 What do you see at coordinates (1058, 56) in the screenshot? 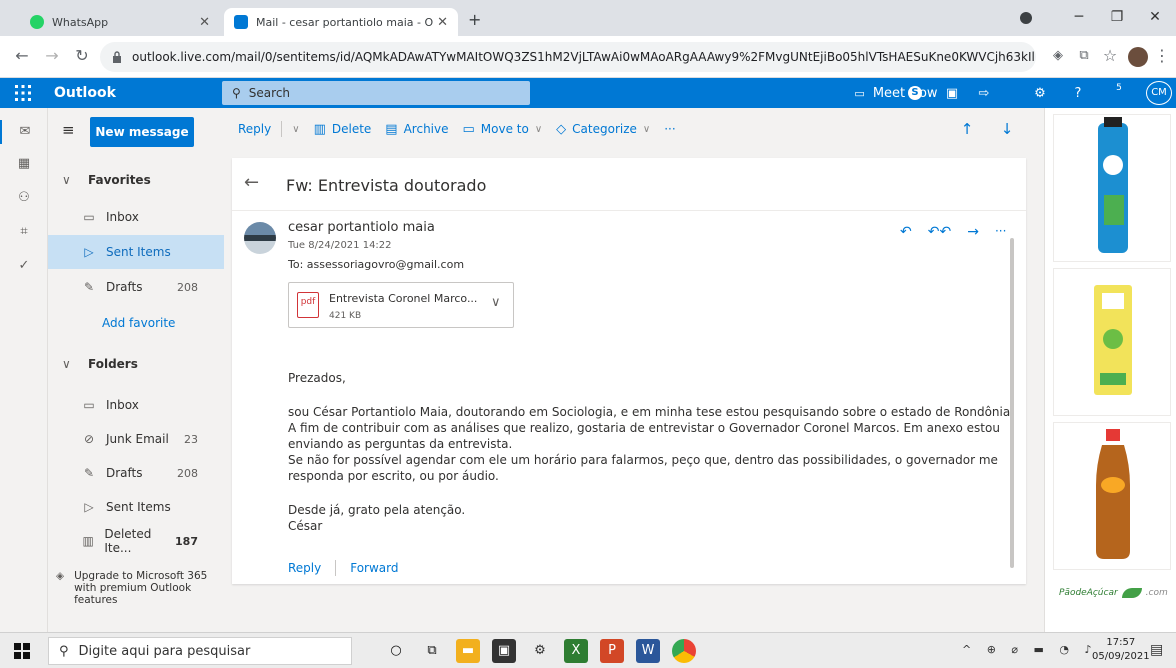
I see `extension-icon: ◈` at bounding box center [1058, 56].